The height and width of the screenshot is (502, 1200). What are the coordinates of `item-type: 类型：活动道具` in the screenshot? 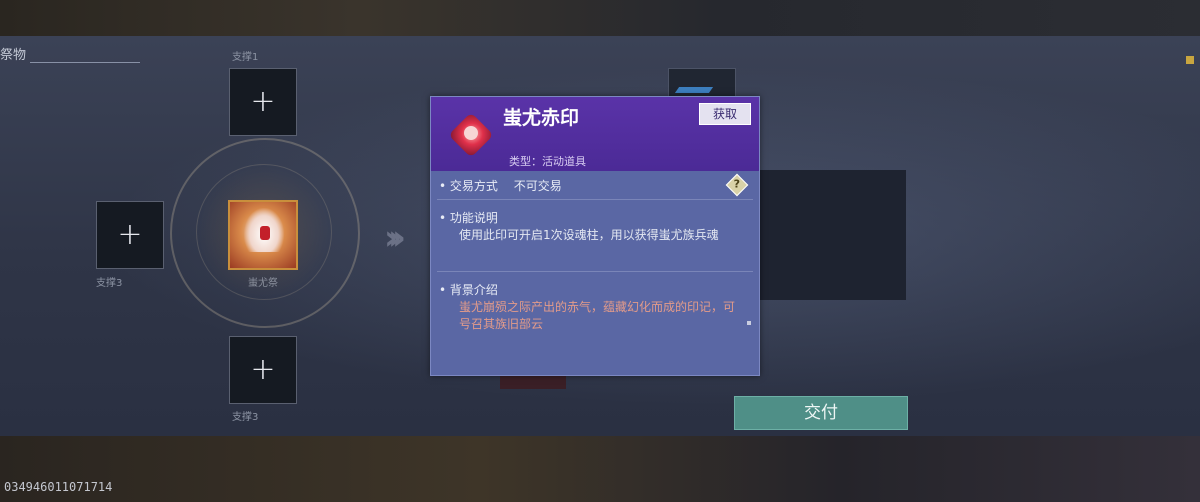 It's located at (547, 161).